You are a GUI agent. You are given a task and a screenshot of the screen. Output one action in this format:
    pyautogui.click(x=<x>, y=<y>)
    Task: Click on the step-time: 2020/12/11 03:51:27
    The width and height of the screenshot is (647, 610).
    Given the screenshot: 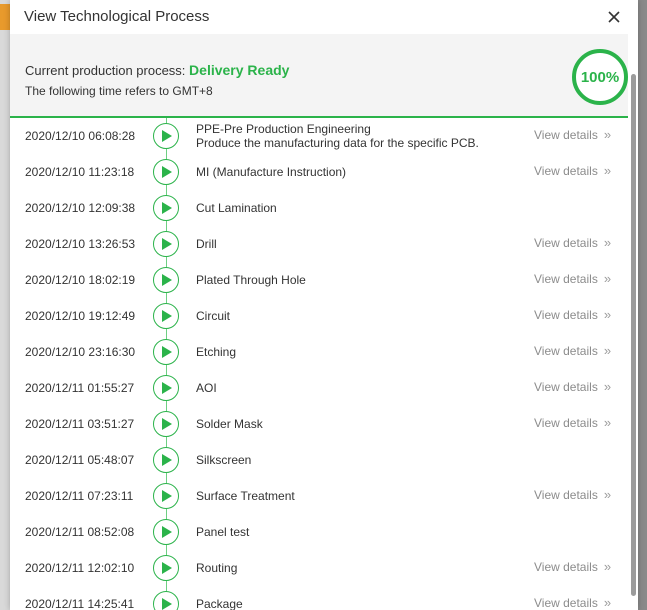 What is the action you would take?
    pyautogui.click(x=80, y=424)
    